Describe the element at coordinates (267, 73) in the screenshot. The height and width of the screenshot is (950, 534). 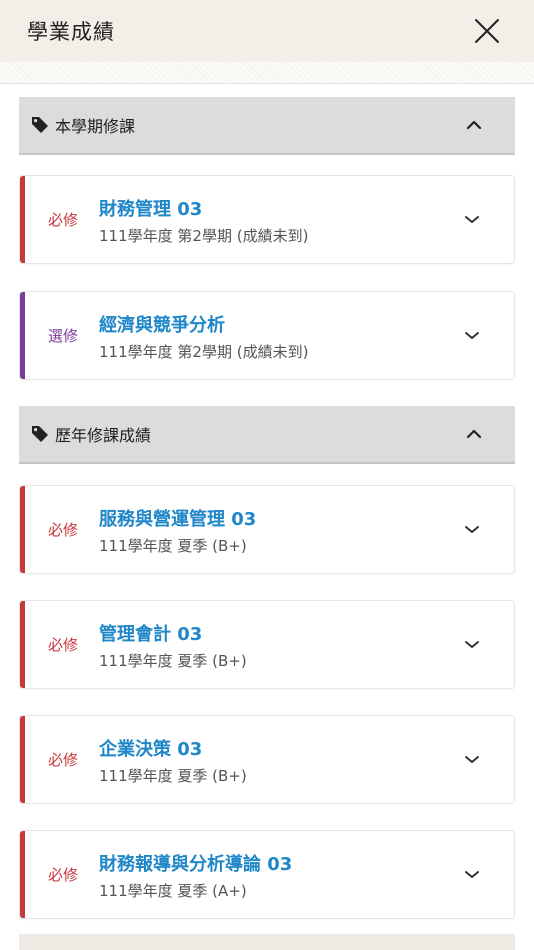
I see `header-divider` at that location.